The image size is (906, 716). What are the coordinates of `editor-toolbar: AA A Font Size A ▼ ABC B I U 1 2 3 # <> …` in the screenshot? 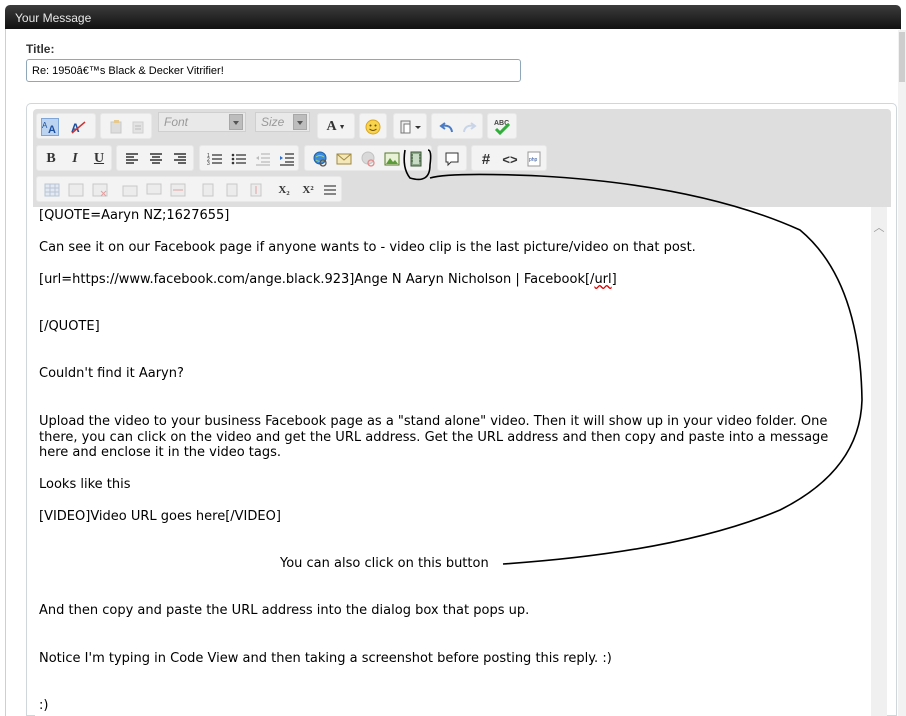 It's located at (462, 158).